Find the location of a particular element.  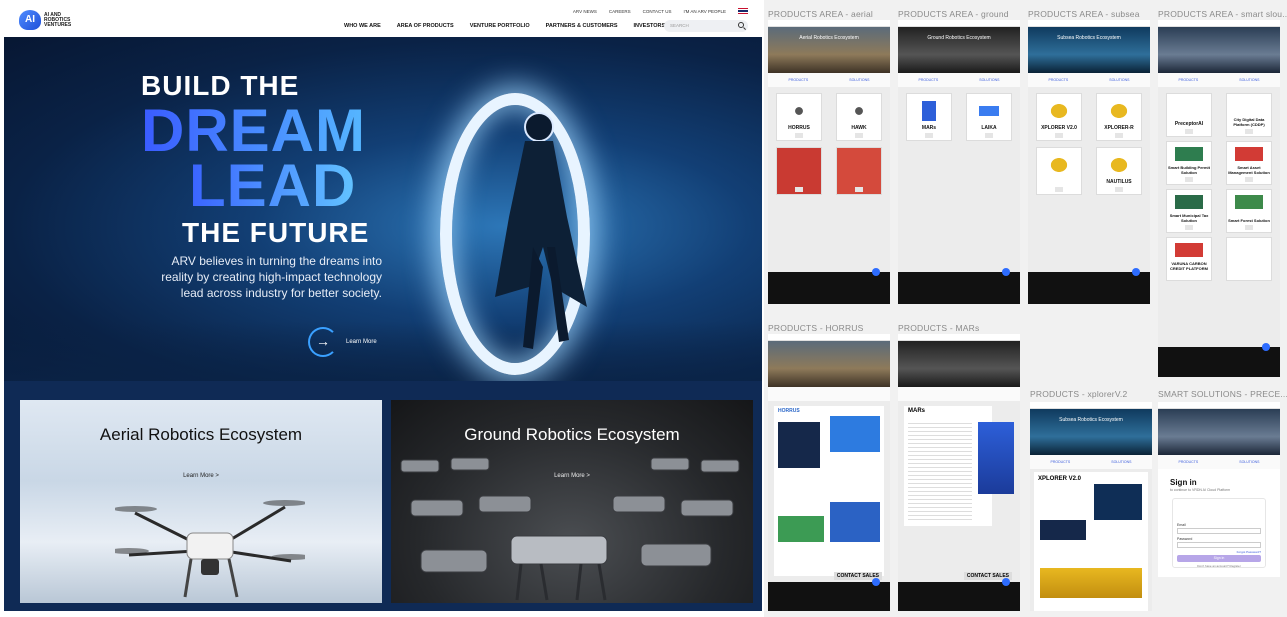

tile-laika: LAIKA is located at coordinates (989, 117).